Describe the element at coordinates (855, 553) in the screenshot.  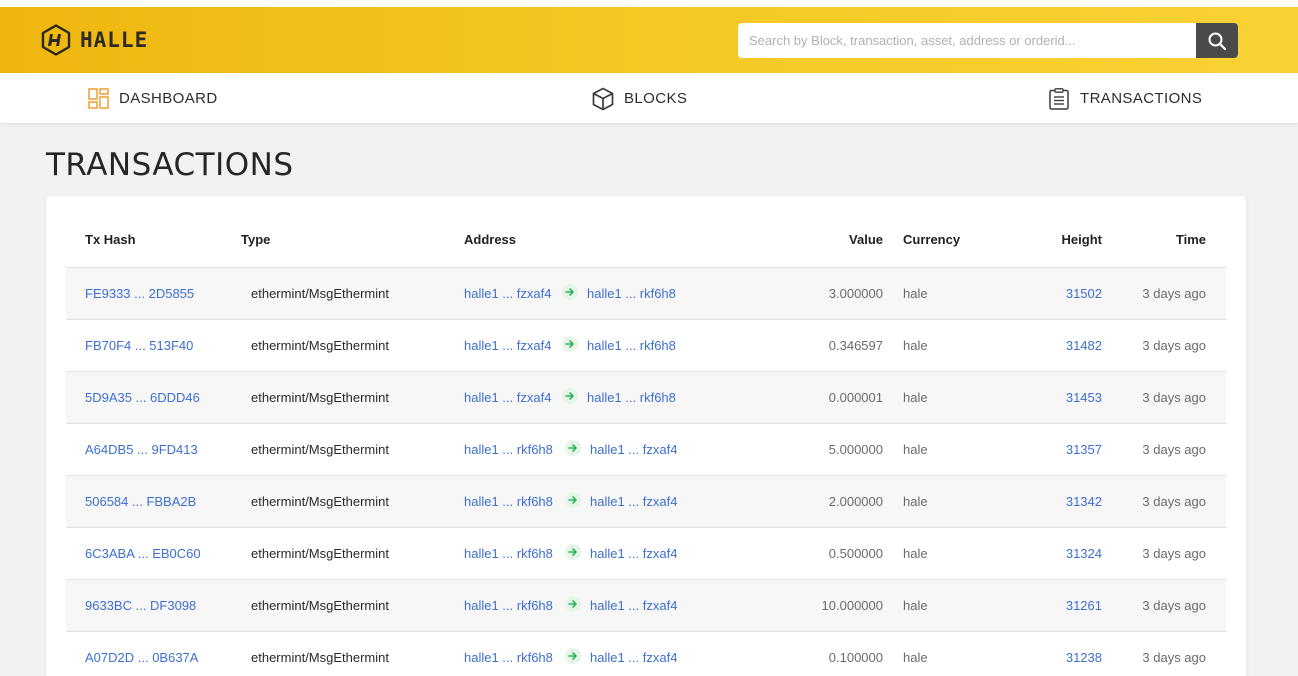
I see `tx-value: 0.500000` at that location.